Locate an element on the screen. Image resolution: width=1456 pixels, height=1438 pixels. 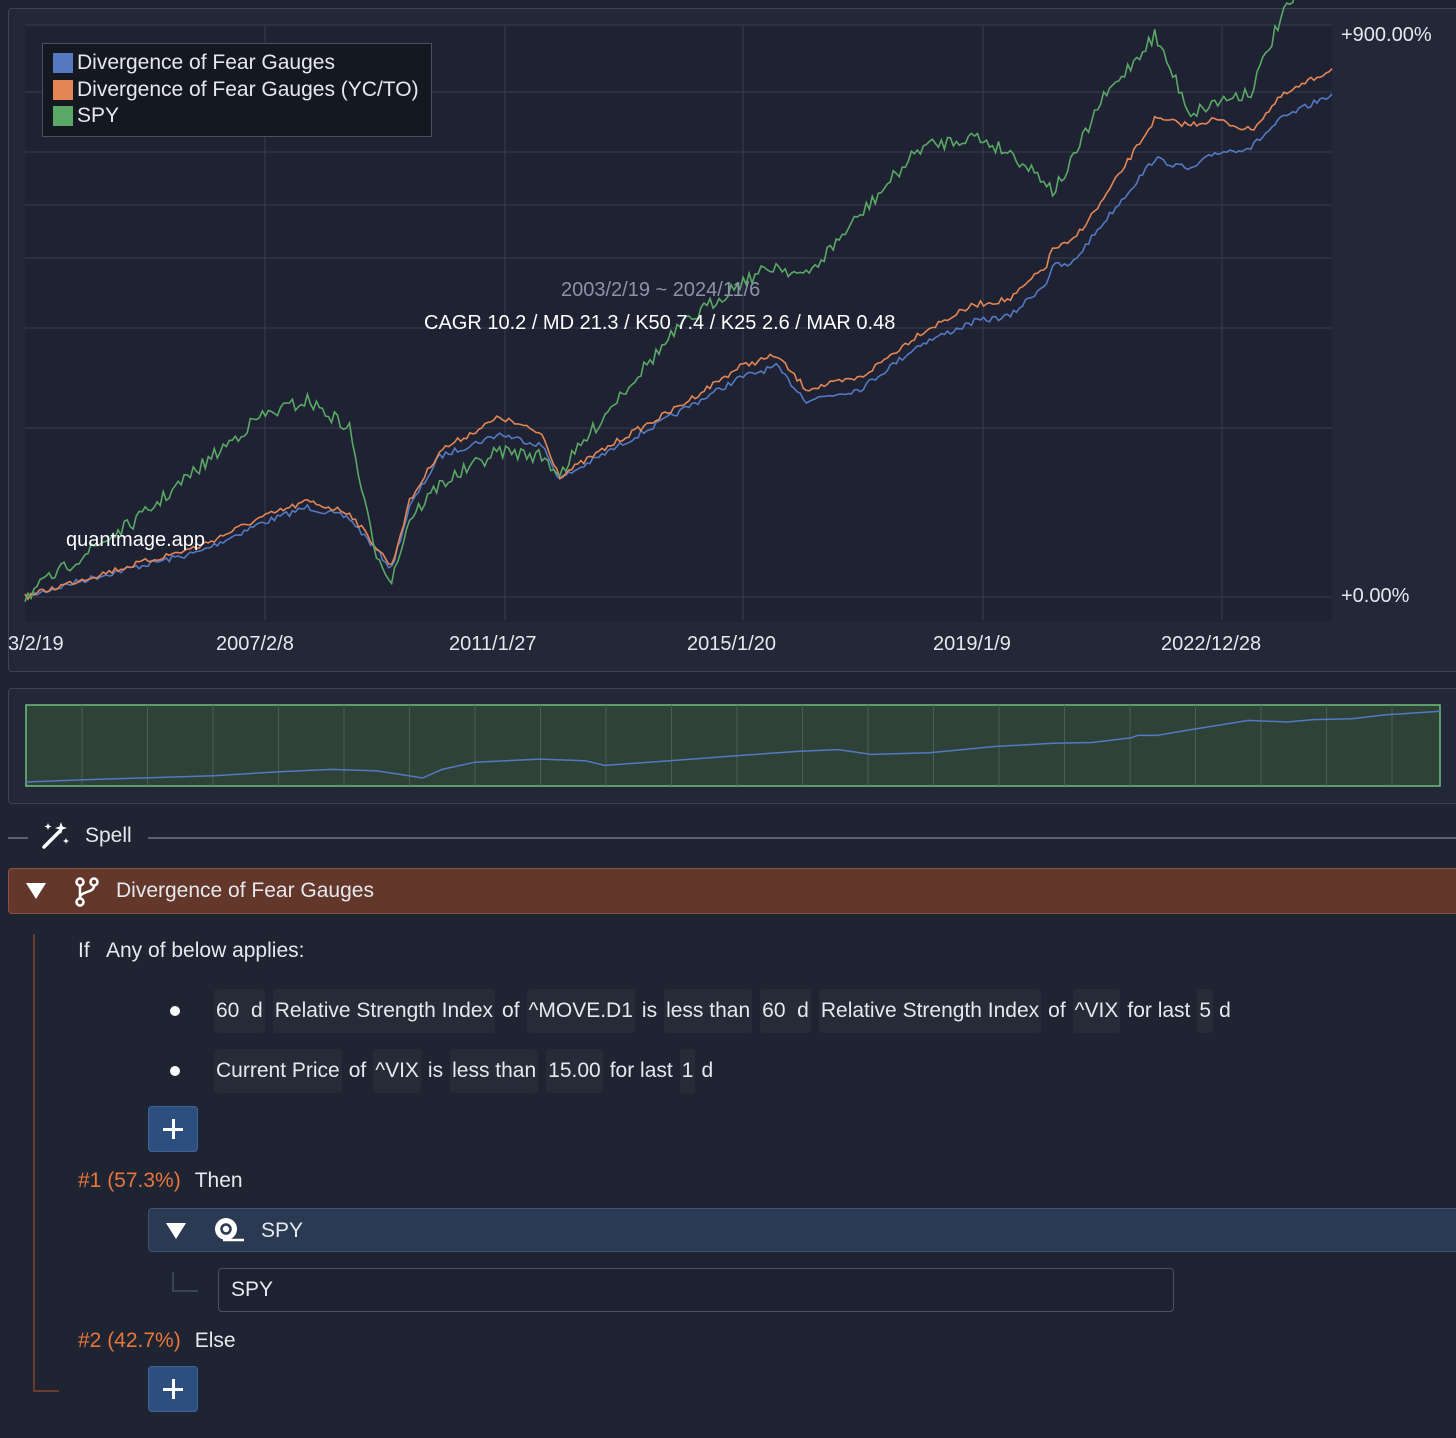
legend-item-fear-gauges-yc-to: Divergence of Fear Gauges (YC/TO) is located at coordinates (237, 90).